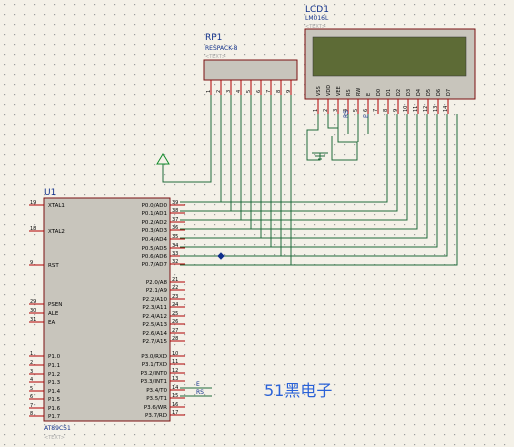  What do you see at coordinates (419, 92) in the screenshot?
I see `lcd1-pin-label: D4` at bounding box center [419, 92].